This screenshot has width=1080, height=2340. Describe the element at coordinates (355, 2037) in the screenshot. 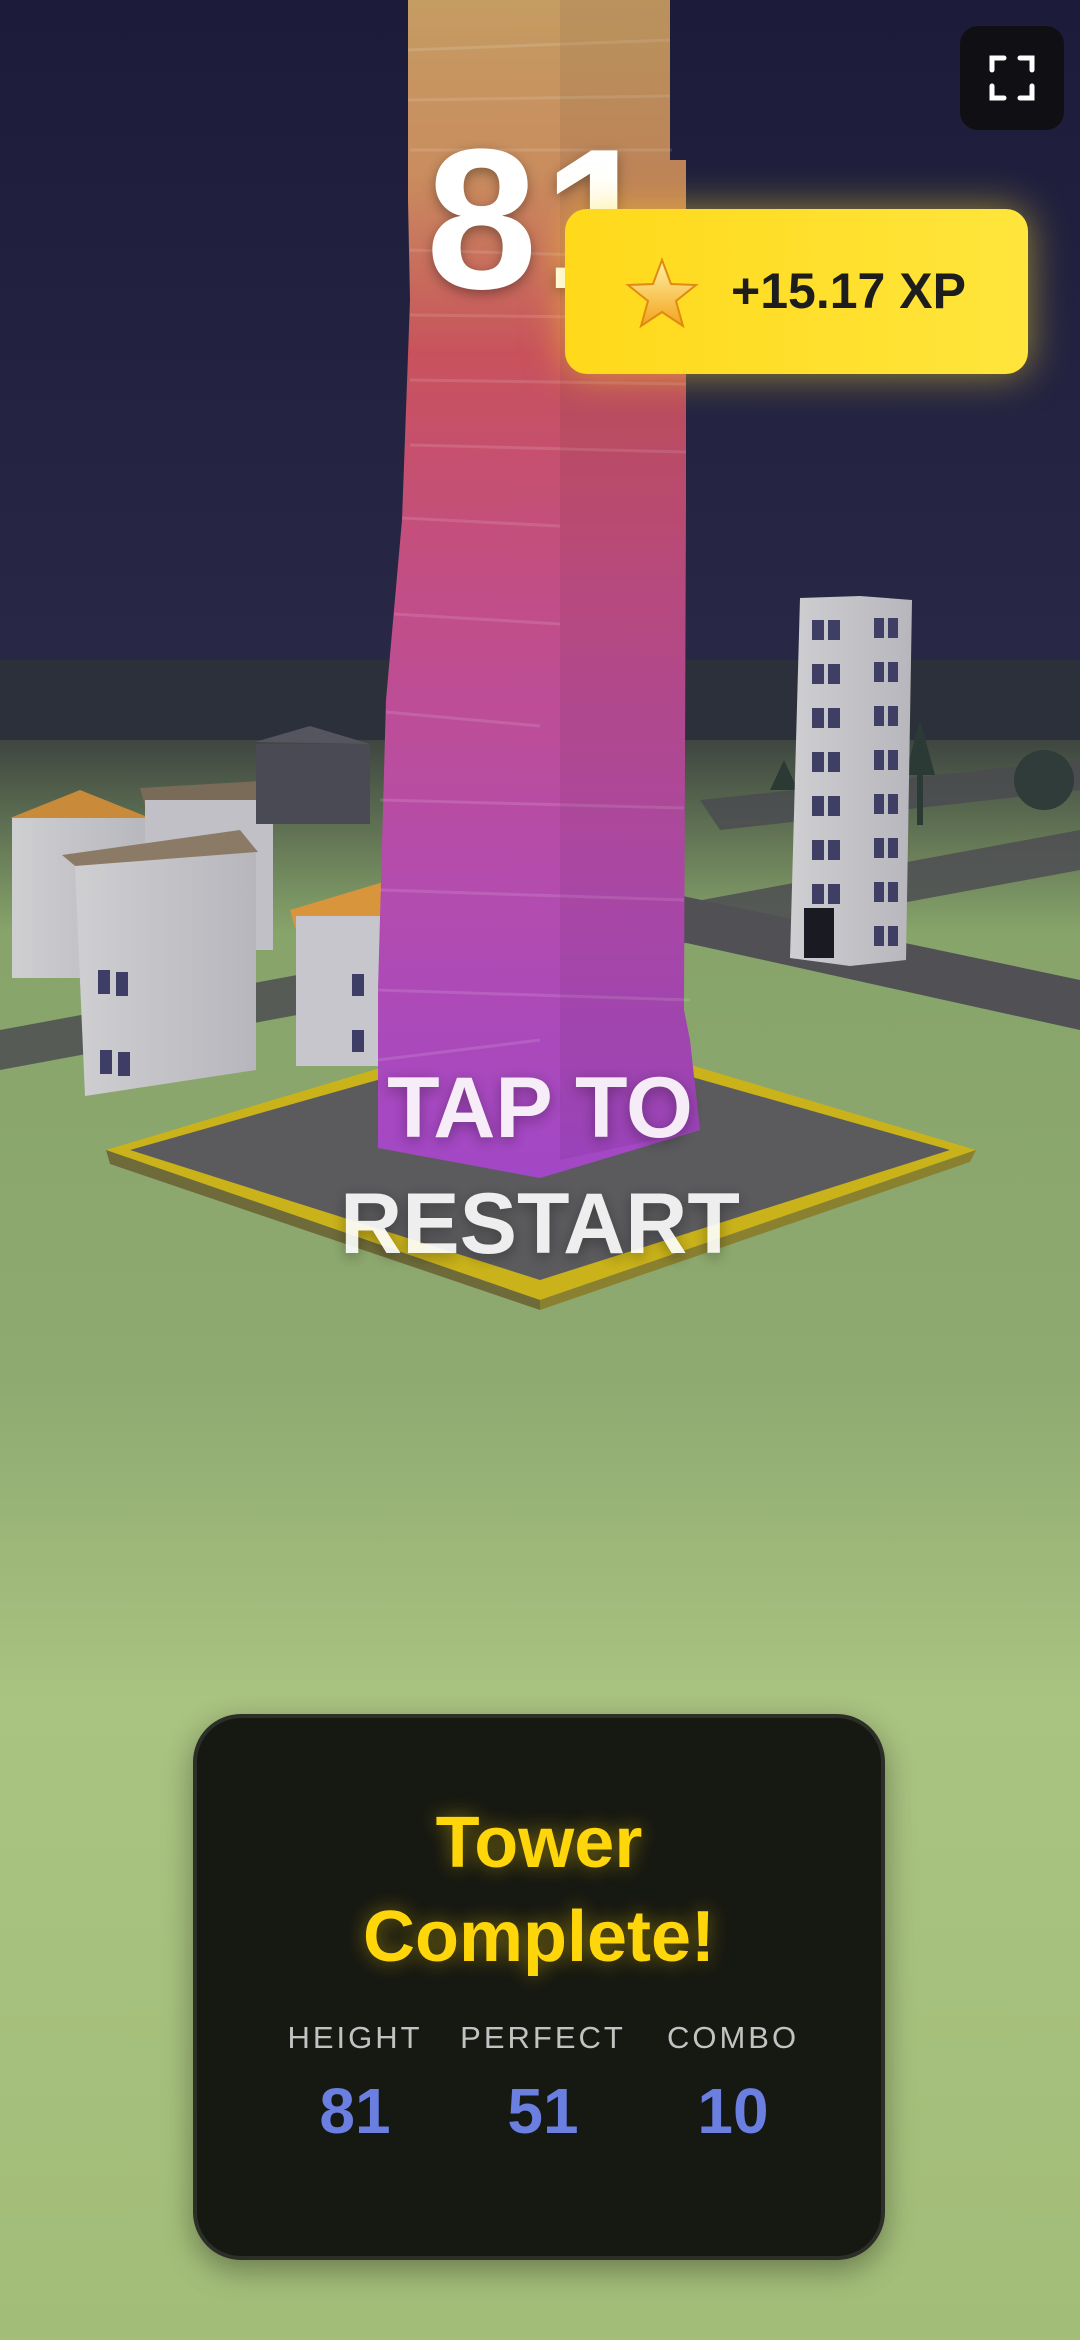

I see `stat-label: HEIGHT` at that location.